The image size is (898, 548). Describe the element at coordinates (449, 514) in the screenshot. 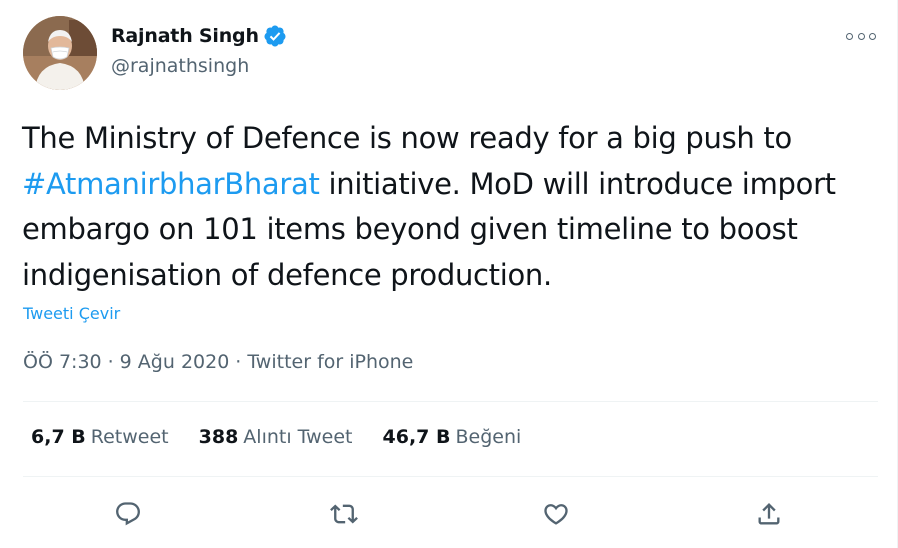

I see `action-bar` at that location.